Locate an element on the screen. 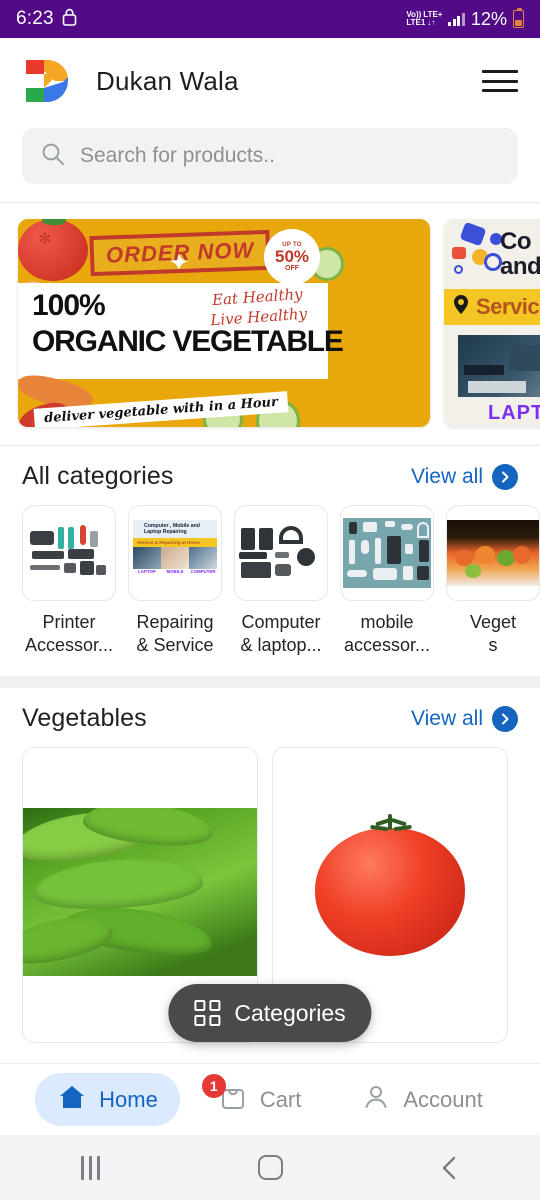 The height and width of the screenshot is (1200, 540). green-pea-pods-image is located at coordinates (140, 892).